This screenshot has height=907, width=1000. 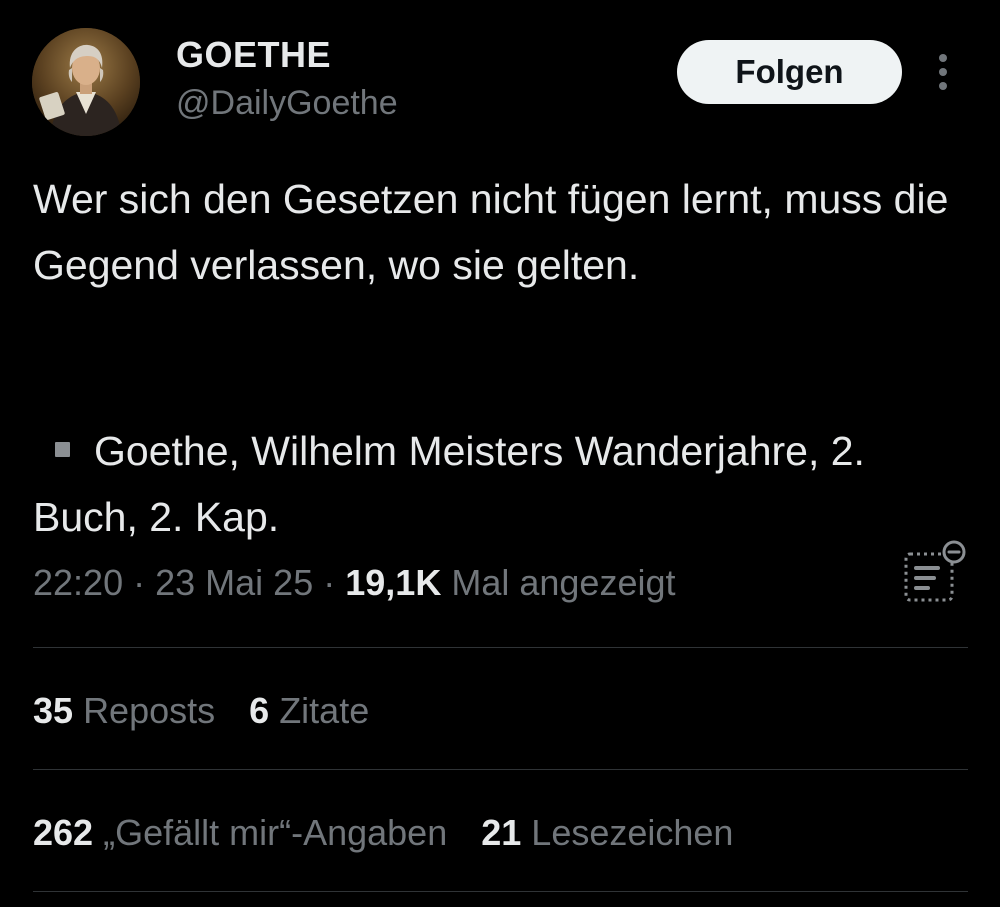 I want to click on reposts-link: 35 Reposts, so click(x=124, y=710).